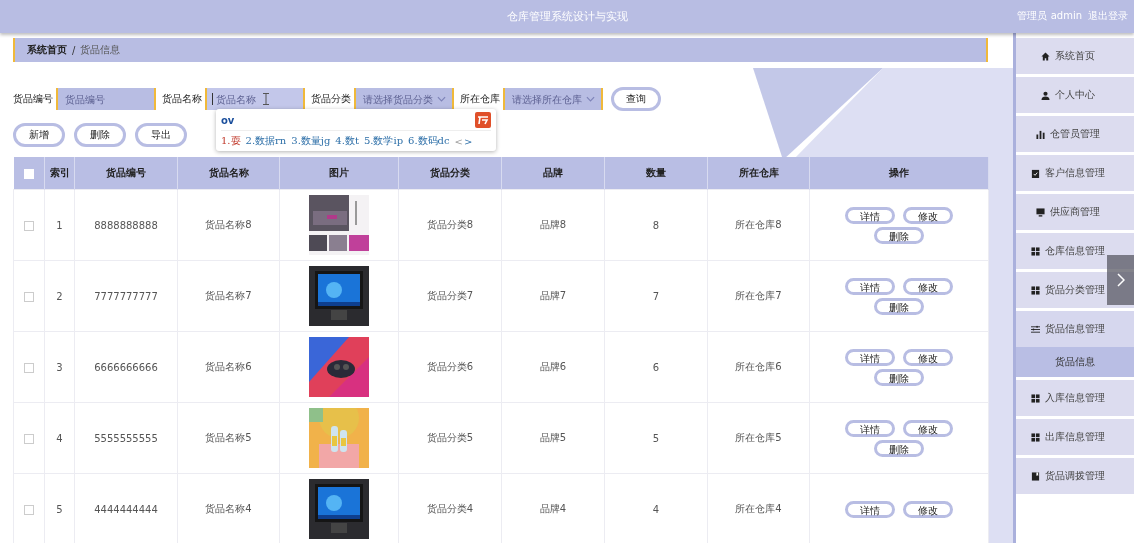  What do you see at coordinates (1045, 95) in the screenshot?
I see `user-icon` at bounding box center [1045, 95].